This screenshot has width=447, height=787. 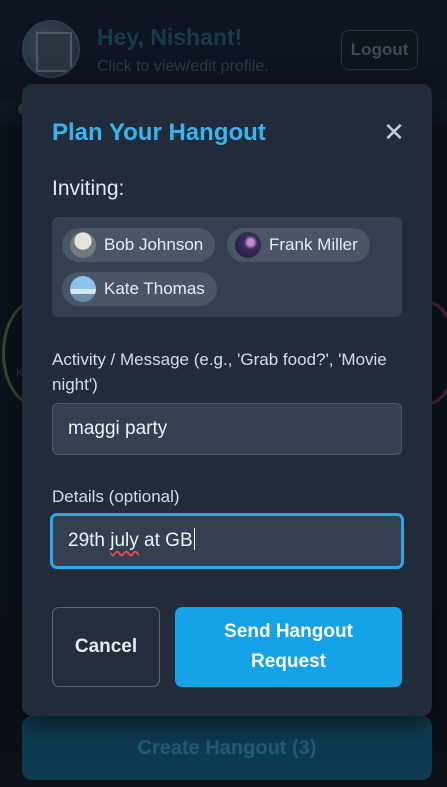 I want to click on inviting-label: Inviting:, so click(x=88, y=188).